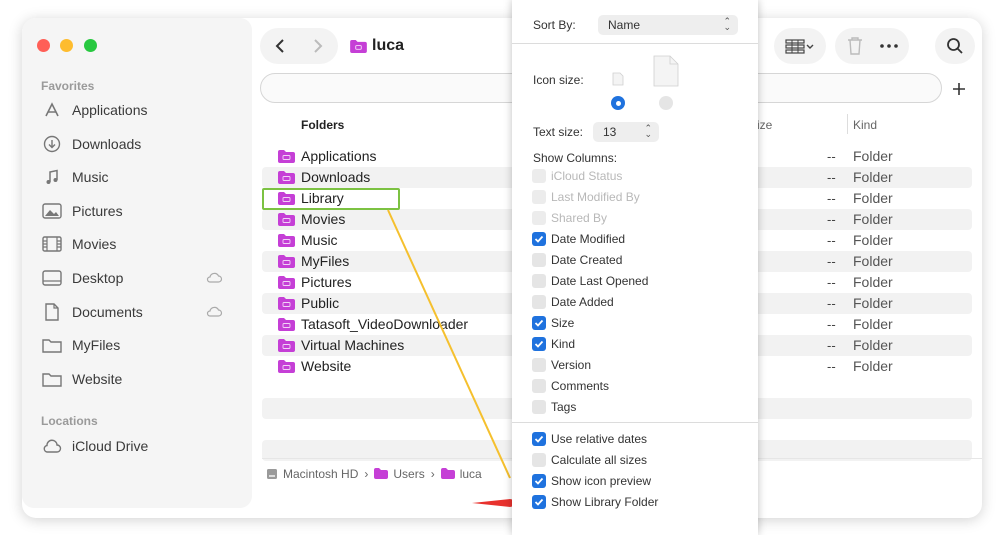 The width and height of the screenshot is (1000, 535). I want to click on plus-icon, so click(959, 89).